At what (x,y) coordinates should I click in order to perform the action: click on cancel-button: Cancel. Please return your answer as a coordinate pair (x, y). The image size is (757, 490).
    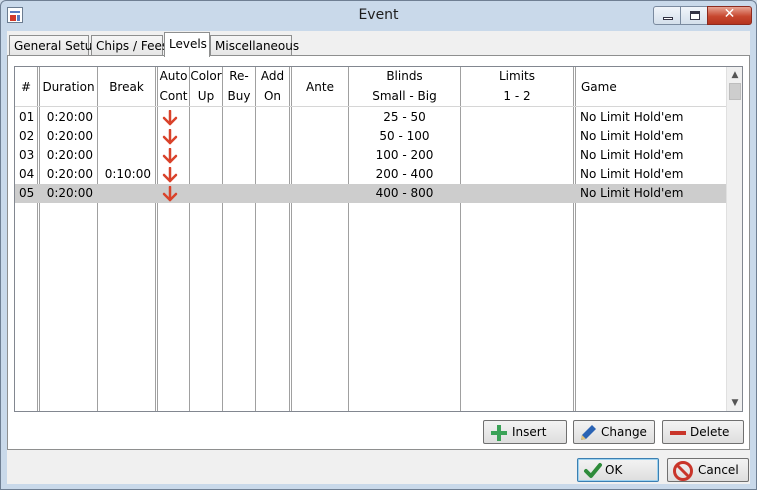
    Looking at the image, I should click on (708, 470).